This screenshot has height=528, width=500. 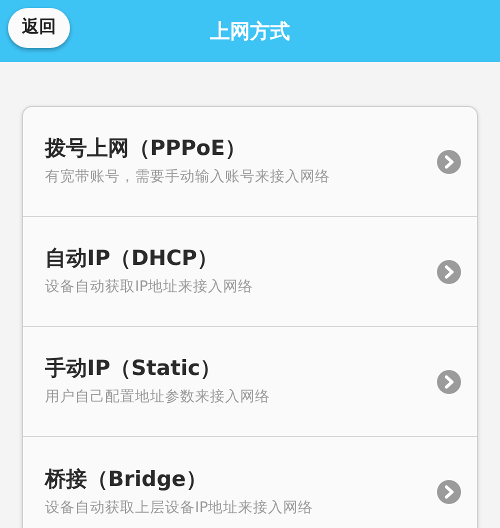 I want to click on option-description: 设备自动获取上层设备IP地址来接入网络, so click(x=179, y=509).